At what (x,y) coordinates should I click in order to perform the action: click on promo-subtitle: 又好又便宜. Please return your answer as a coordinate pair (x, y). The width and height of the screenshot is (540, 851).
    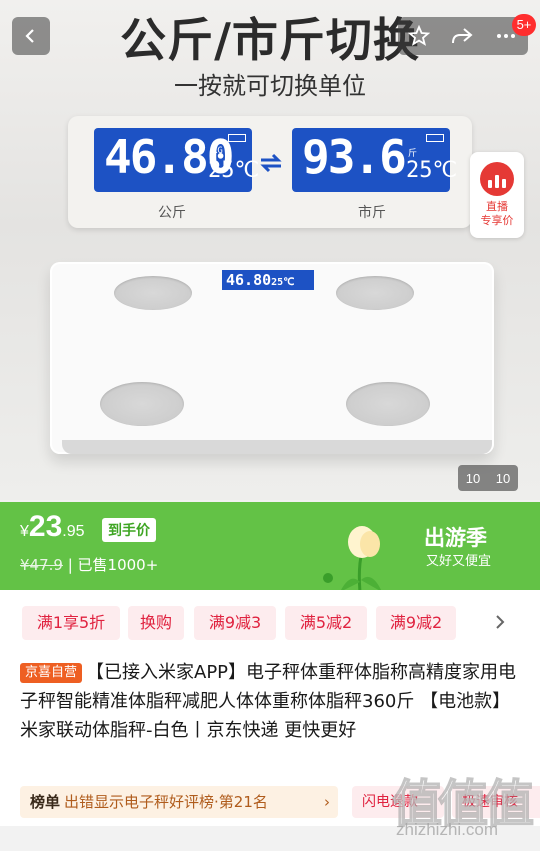
    Looking at the image, I should click on (459, 561).